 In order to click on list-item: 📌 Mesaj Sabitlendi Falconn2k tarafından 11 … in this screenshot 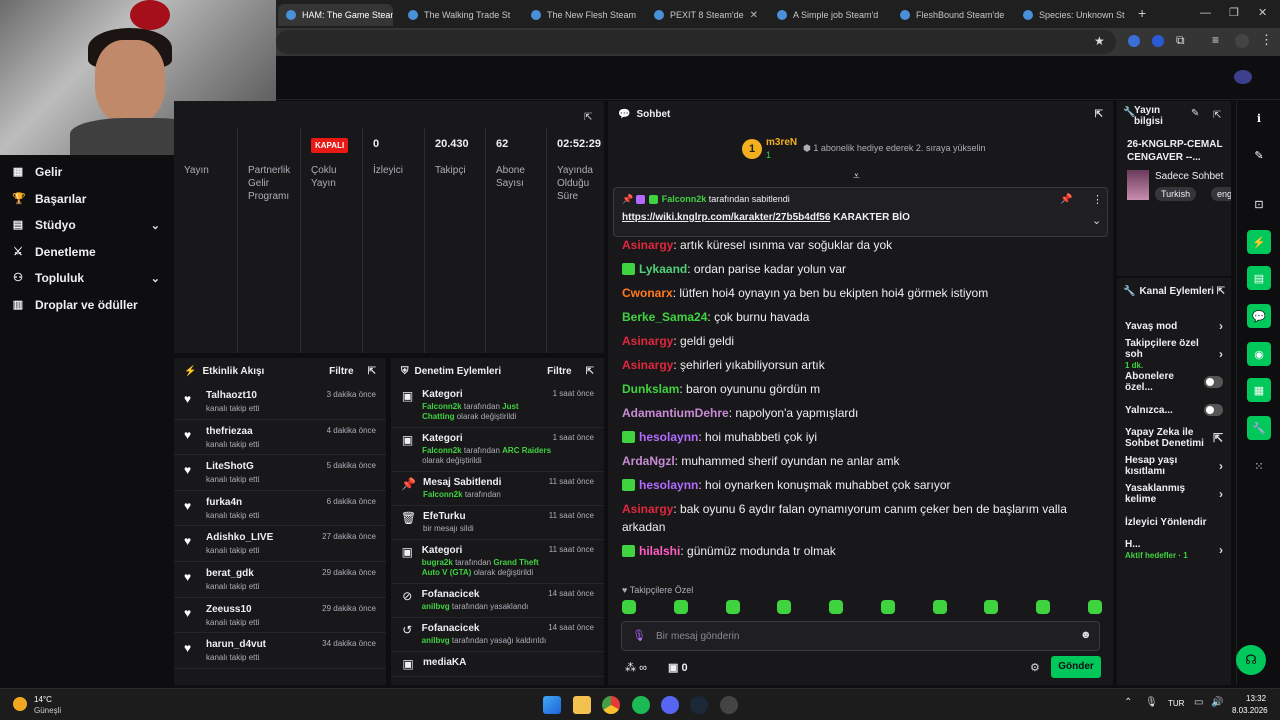, I will do `click(497, 489)`.